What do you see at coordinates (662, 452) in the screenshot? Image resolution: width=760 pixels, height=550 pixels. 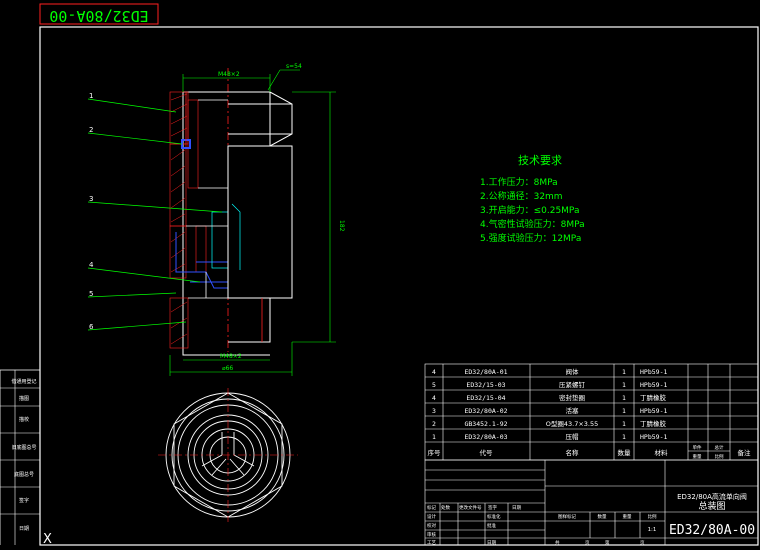 I see `bom-header-mat: 材料` at bounding box center [662, 452].